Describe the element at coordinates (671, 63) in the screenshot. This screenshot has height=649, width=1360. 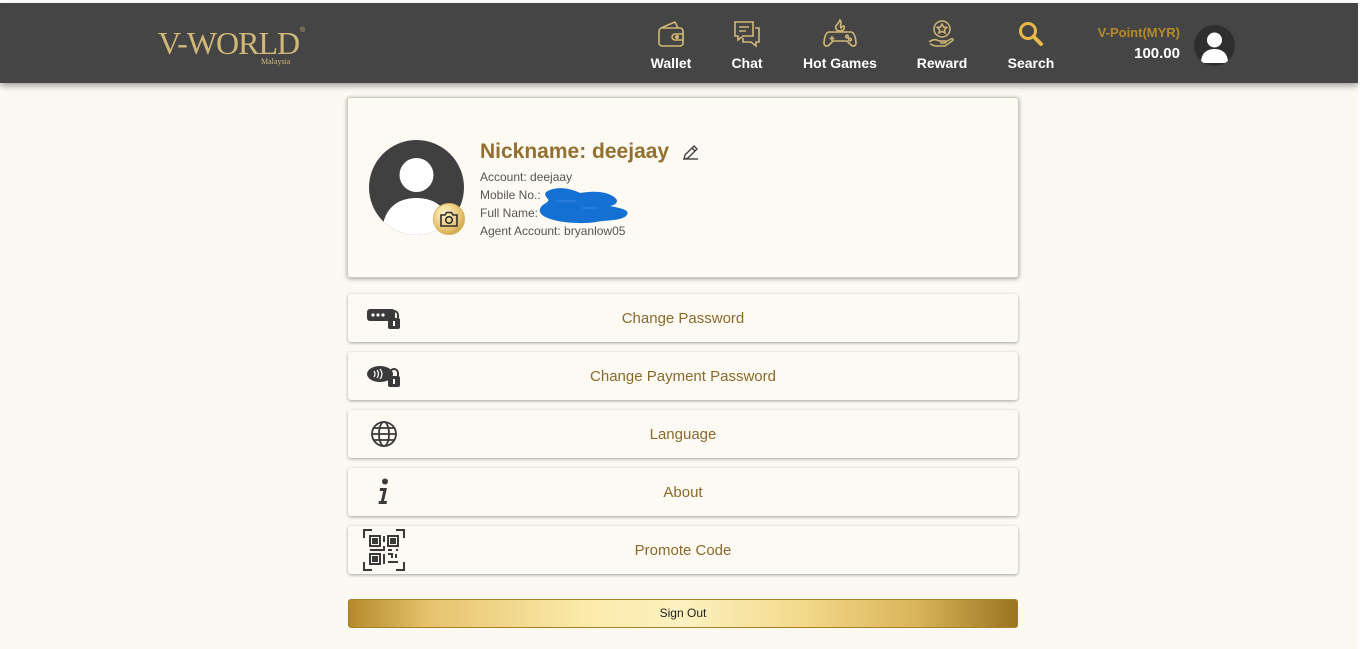
I see `nav-wallet-label: Wallet` at that location.